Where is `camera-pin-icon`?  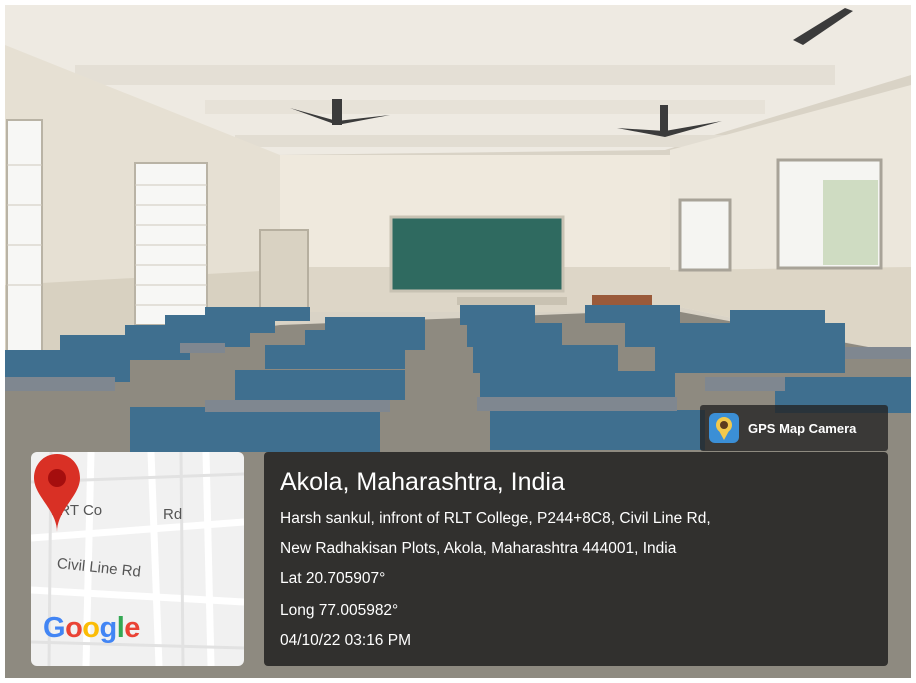
camera-pin-icon is located at coordinates (724, 428).